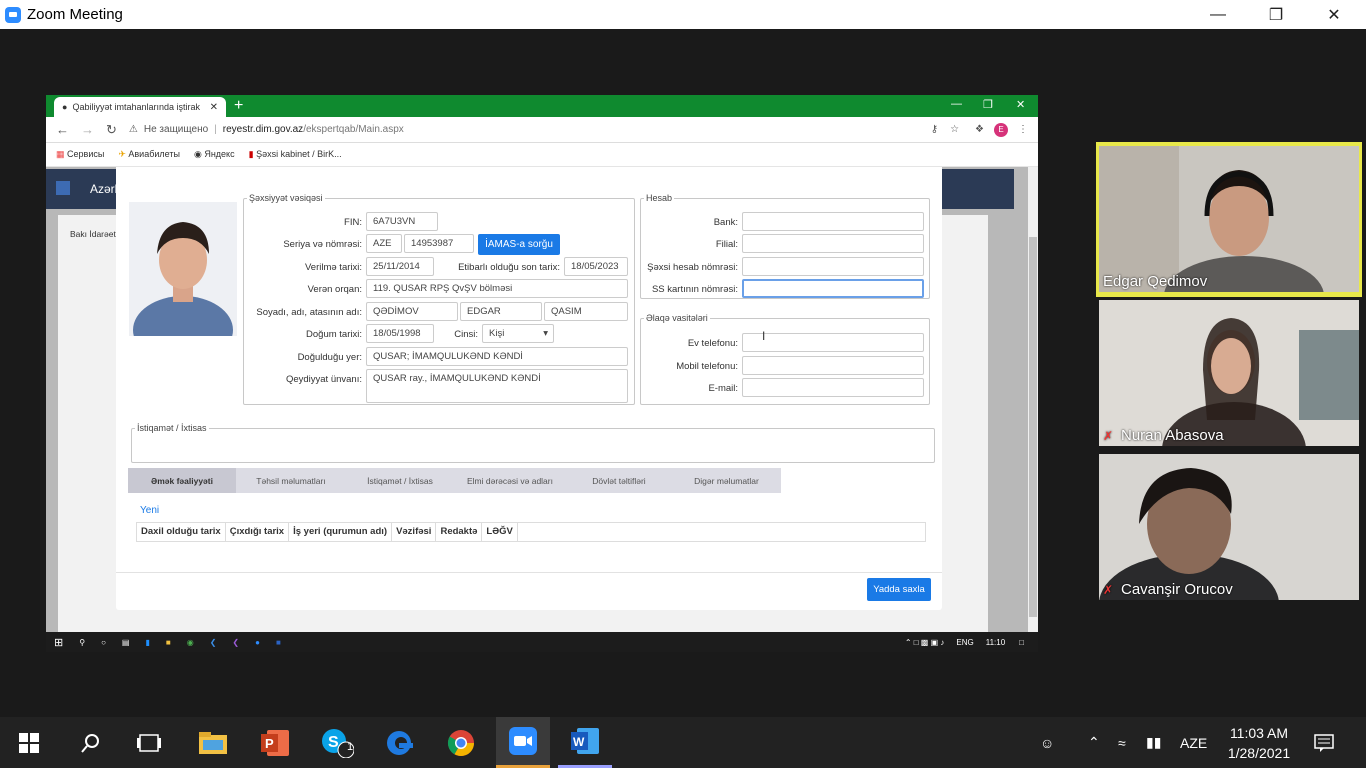  I want to click on svg-text: P, so click(269, 743).